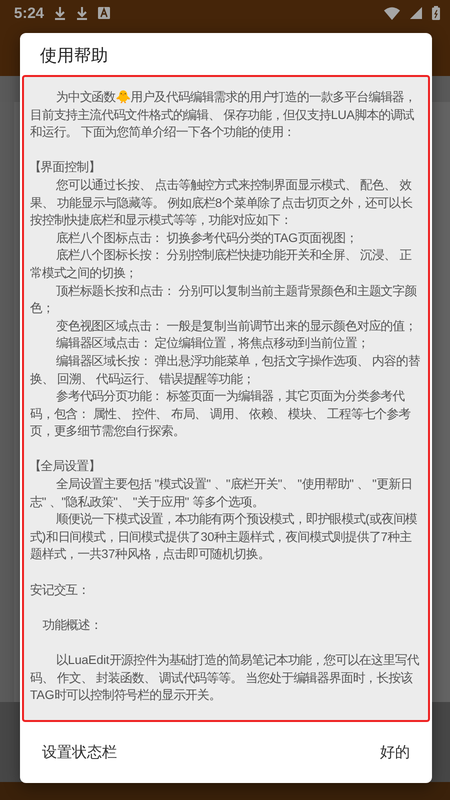 This screenshot has width=450, height=800. I want to click on help-paragraph: 全局设置主要包括 "模式设置" 、"底栏开关"、 "使用帮助" 、 "更新日志" 、"隐私政策"、 "关于应用" 等多个选项。, so click(222, 493).